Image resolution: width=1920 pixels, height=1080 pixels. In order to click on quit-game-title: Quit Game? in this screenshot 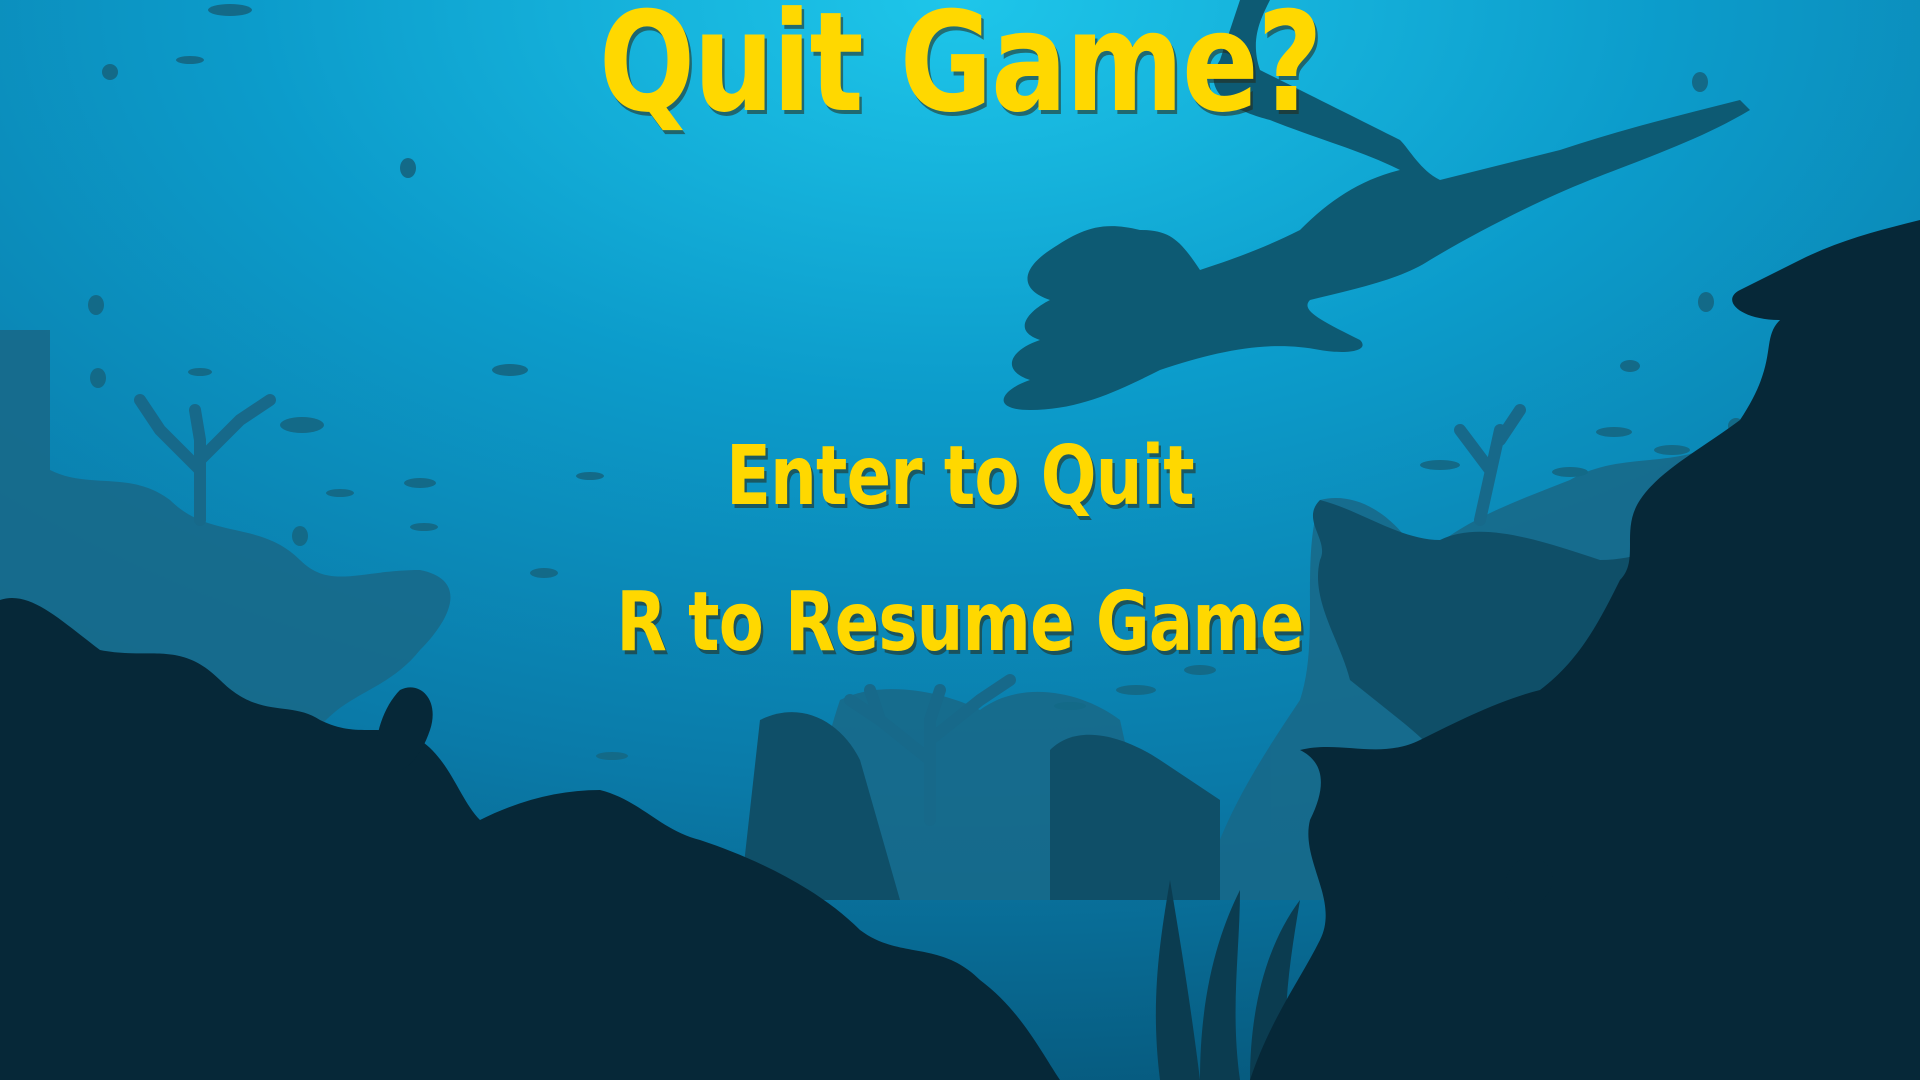, I will do `click(960, 71)`.